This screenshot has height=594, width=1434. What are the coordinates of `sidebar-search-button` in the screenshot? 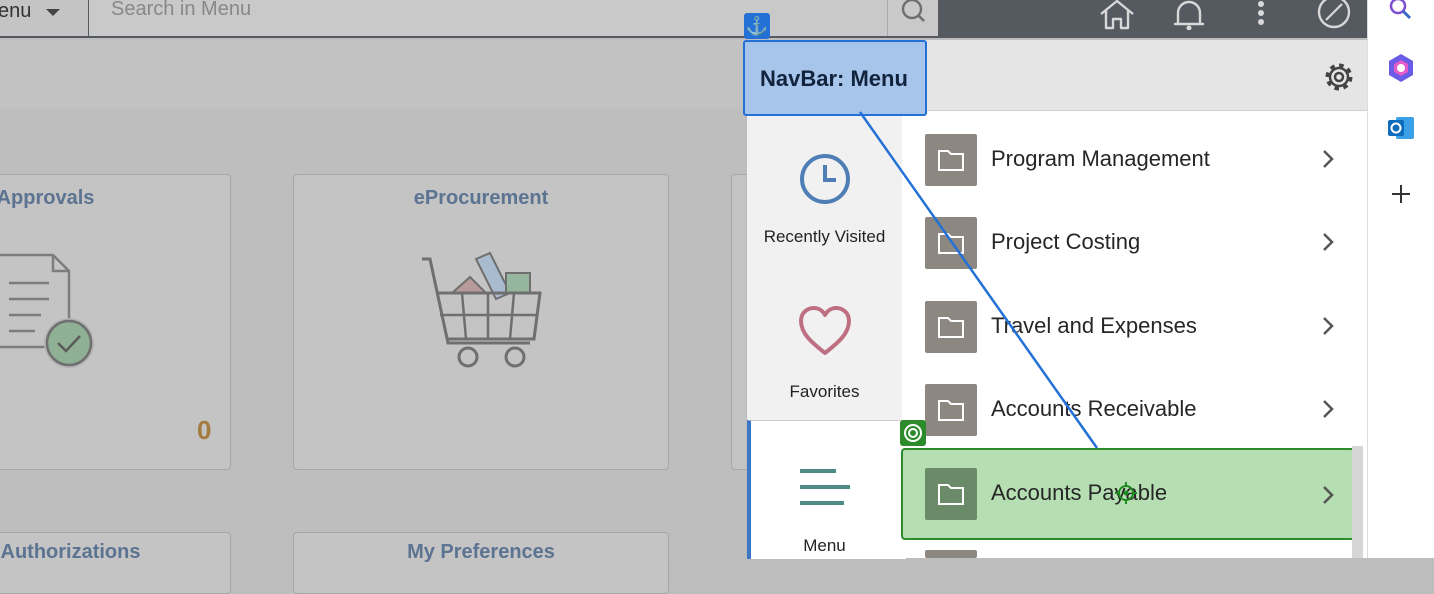 It's located at (1401, 13).